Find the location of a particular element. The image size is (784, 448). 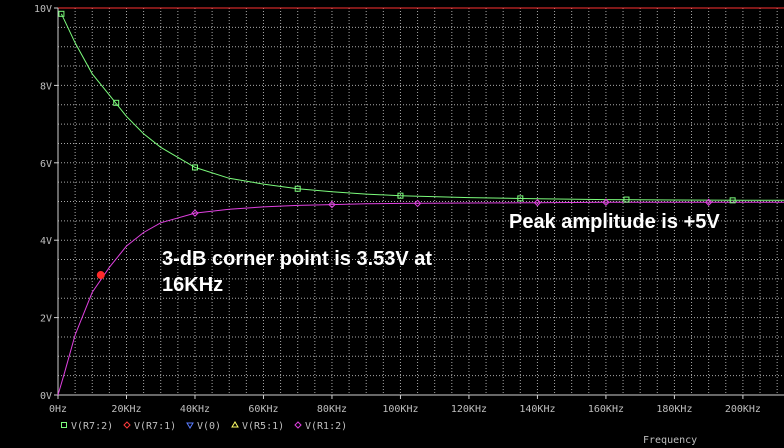

x-tick-label: 20KHz is located at coordinates (126, 409).